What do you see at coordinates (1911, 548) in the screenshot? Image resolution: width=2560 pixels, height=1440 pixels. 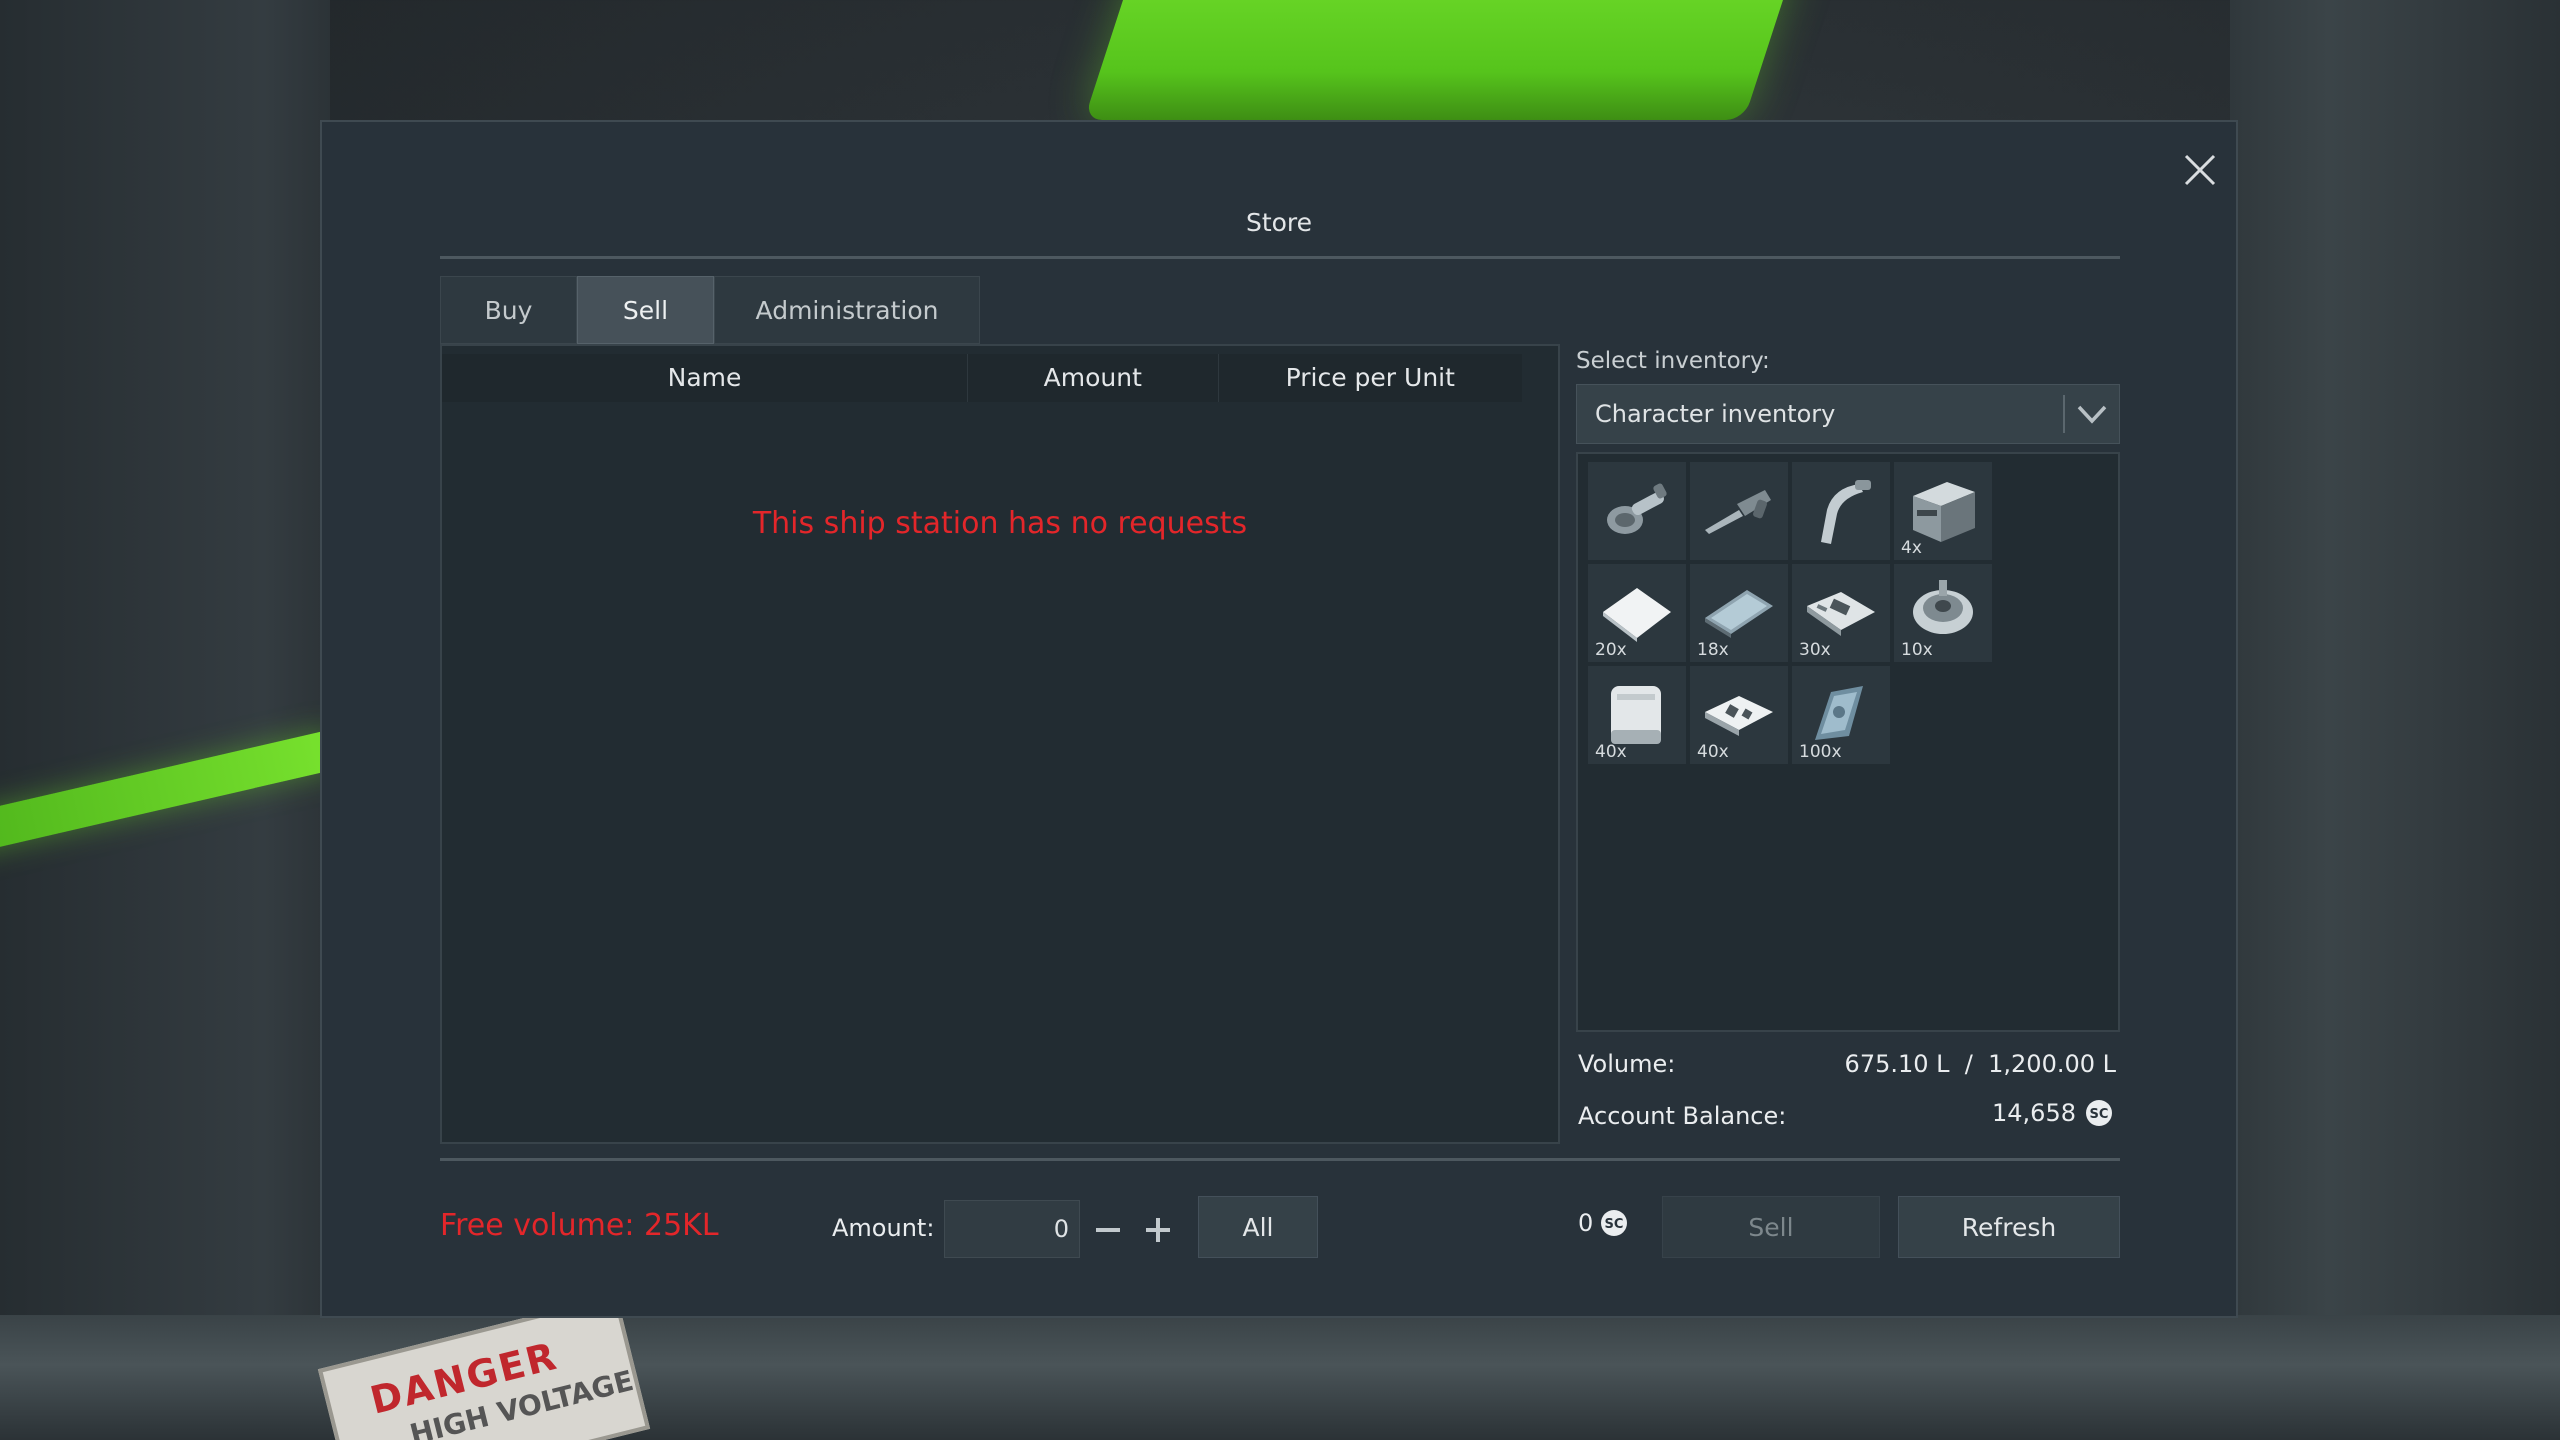 I see `slot-quantity: 4x` at bounding box center [1911, 548].